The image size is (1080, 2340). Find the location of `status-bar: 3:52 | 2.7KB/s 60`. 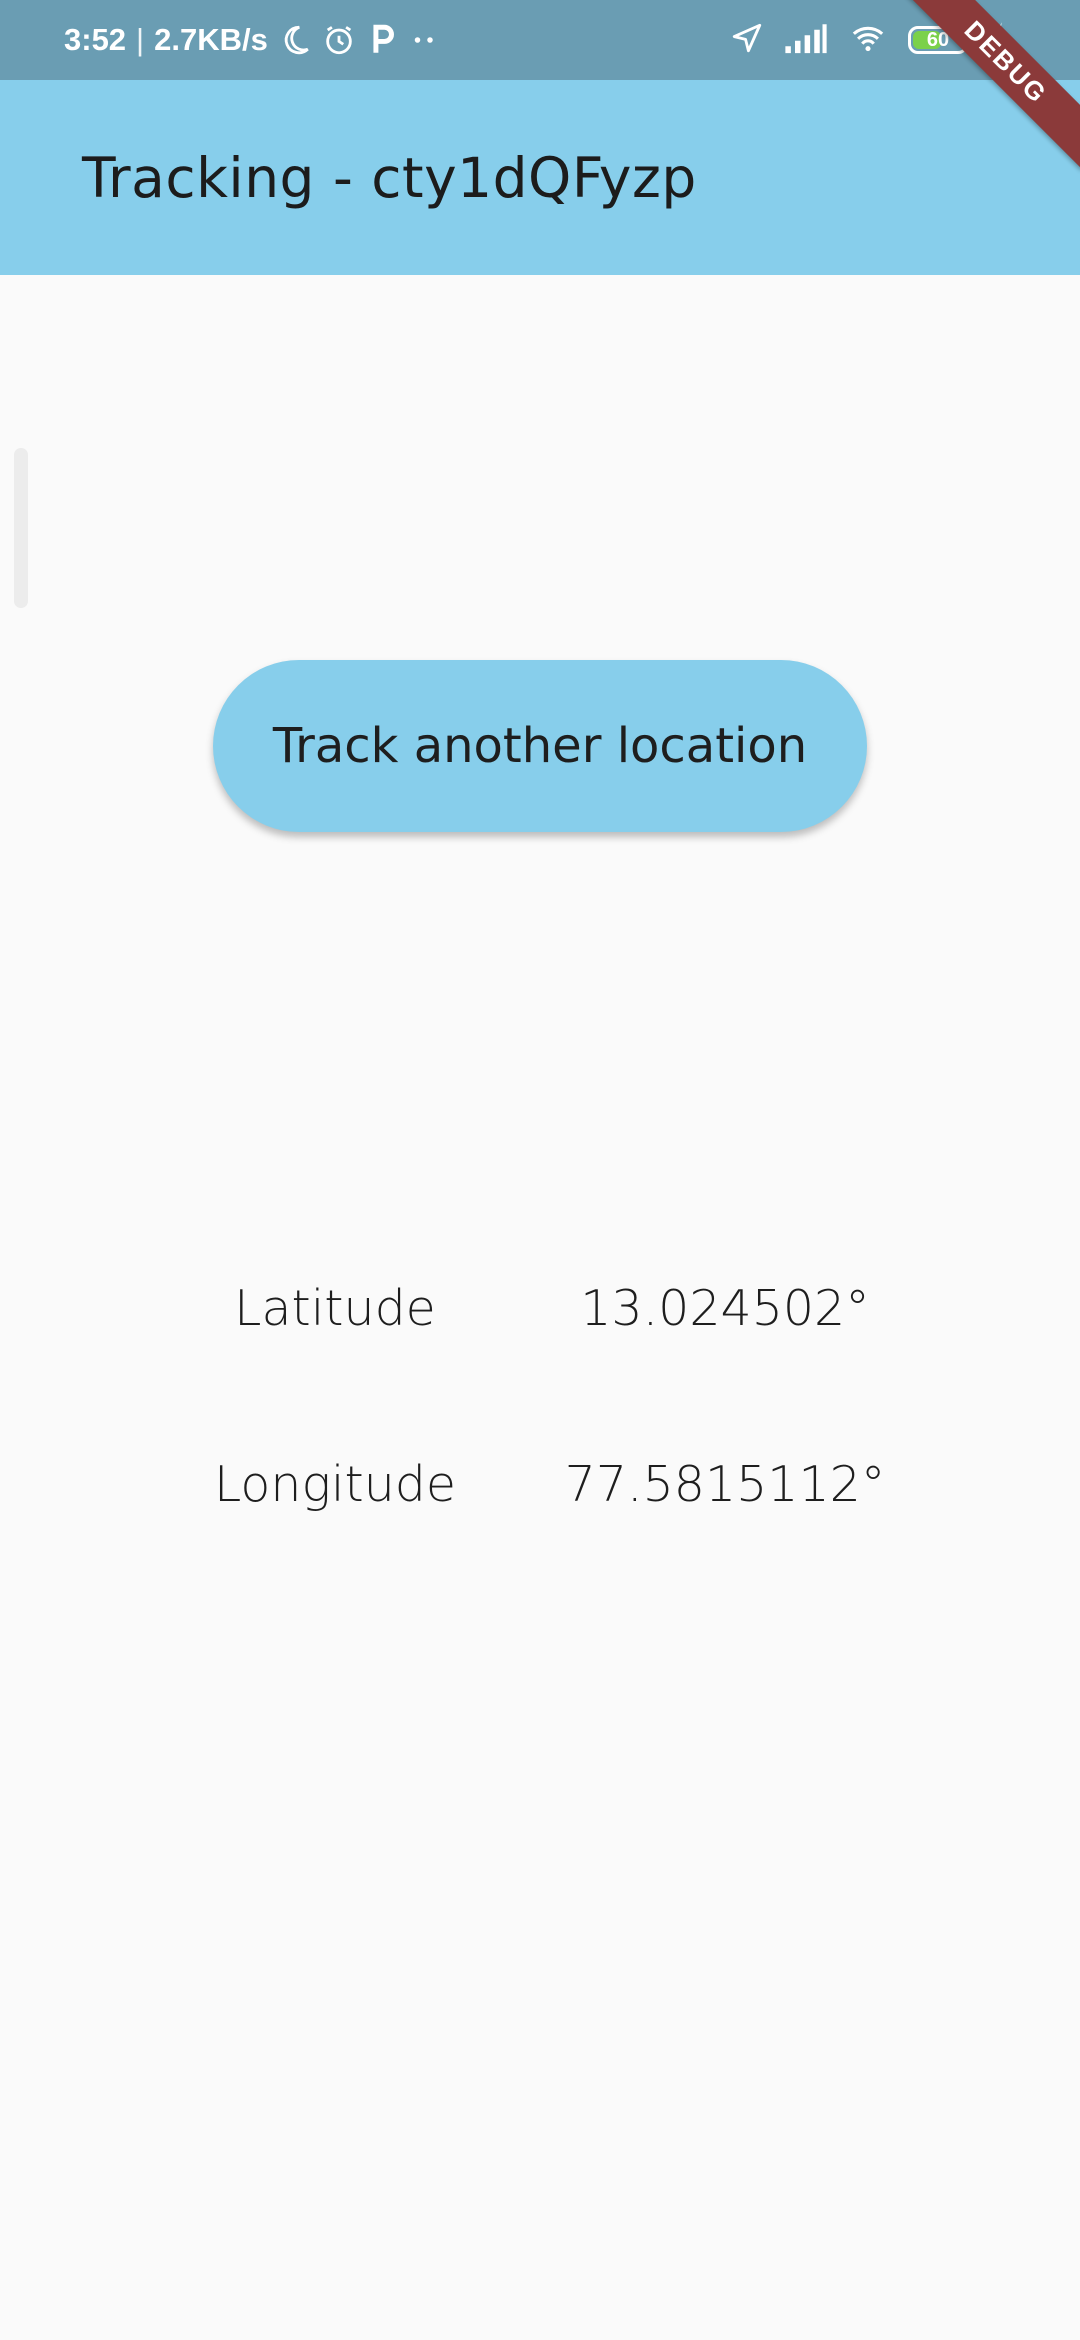

status-bar: 3:52 | 2.7KB/s 60 is located at coordinates (540, 40).